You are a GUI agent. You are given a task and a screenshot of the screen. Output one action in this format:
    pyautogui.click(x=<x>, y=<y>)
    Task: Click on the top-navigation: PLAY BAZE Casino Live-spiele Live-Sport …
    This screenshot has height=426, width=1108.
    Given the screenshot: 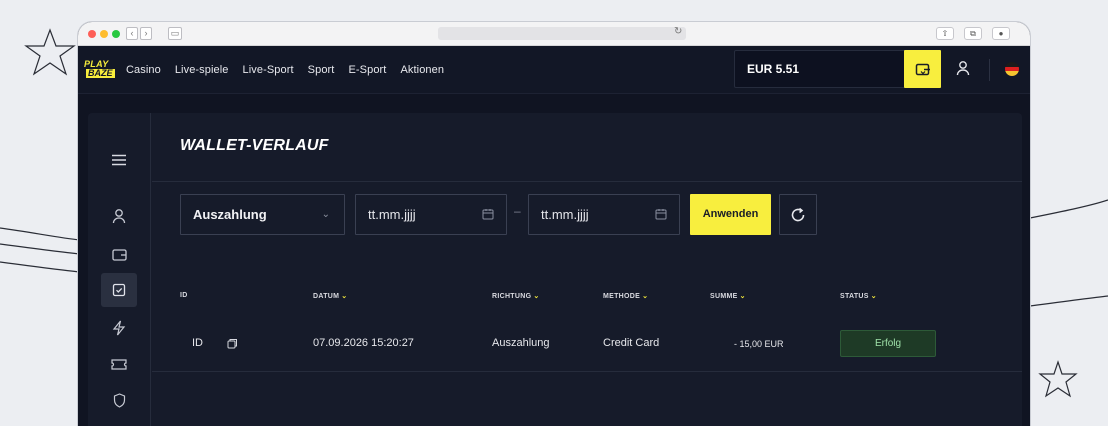 What is the action you would take?
    pyautogui.click(x=554, y=70)
    